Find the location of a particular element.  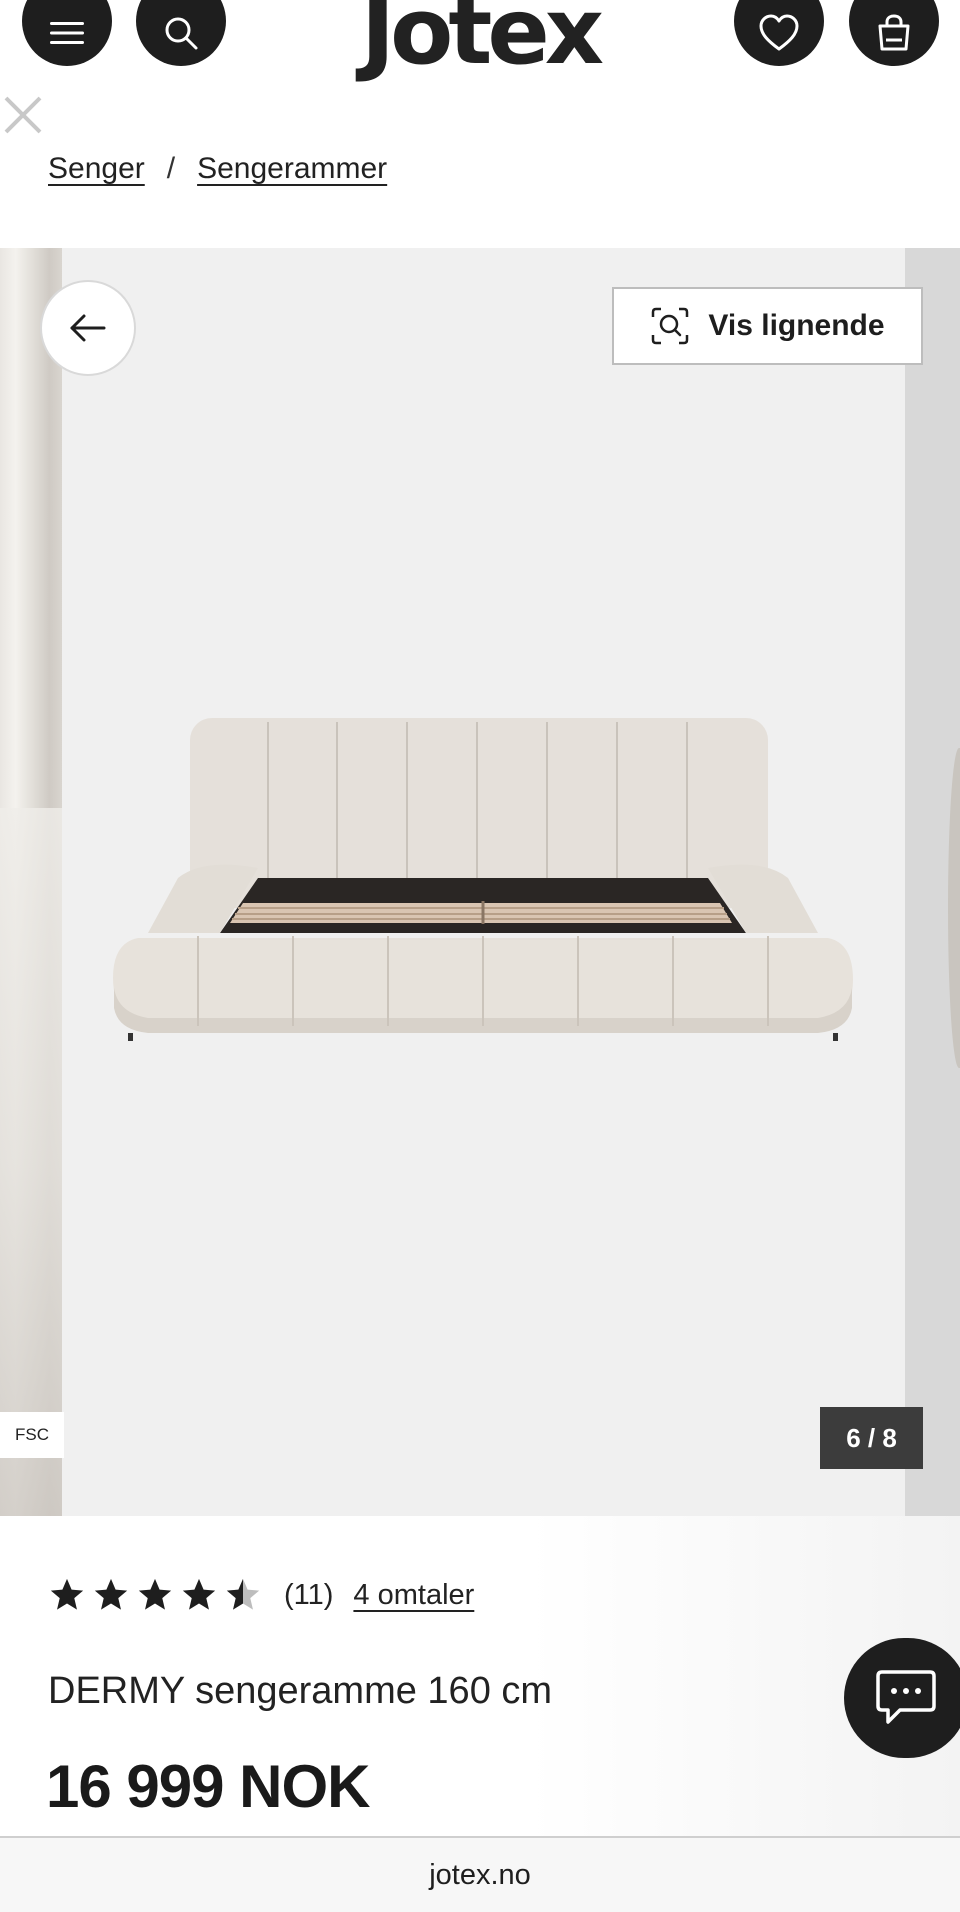

chat-bubble-icon is located at coordinates (906, 1697).